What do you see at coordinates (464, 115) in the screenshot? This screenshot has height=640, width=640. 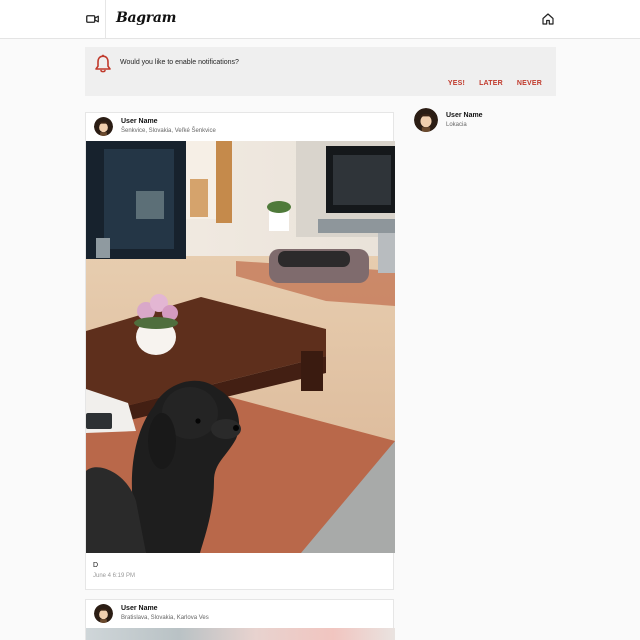 I see `sidebar-username: User Name` at bounding box center [464, 115].